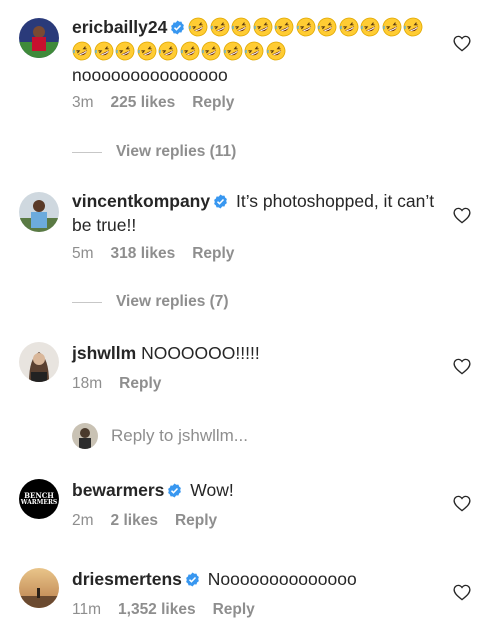  I want to click on comment-time: 18m, so click(87, 383).